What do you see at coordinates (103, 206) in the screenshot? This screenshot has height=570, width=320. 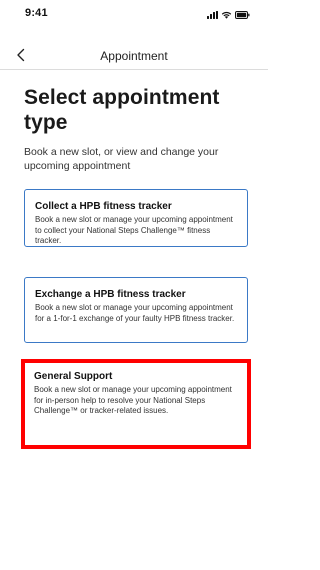 I see `option-title: Collect a HPB fitness tracker` at bounding box center [103, 206].